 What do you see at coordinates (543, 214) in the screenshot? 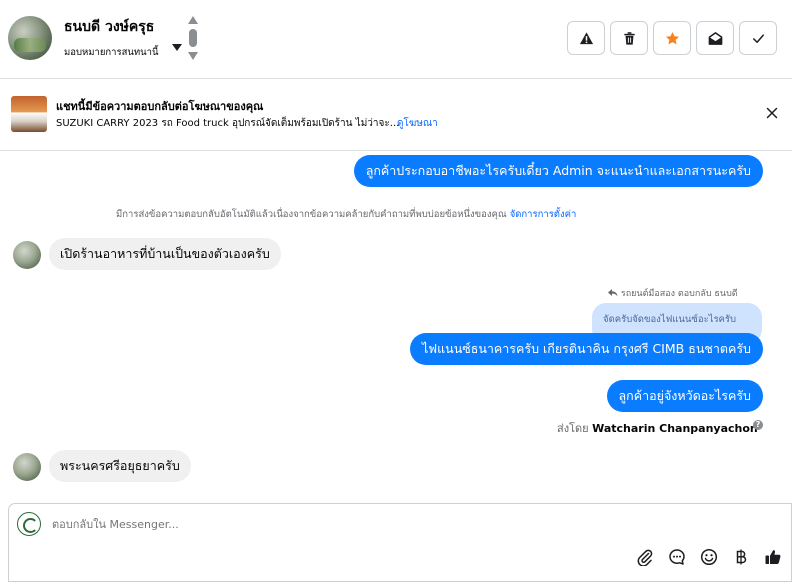
I see `manage-settings-link: จัดการการตั้งค่า` at bounding box center [543, 214].